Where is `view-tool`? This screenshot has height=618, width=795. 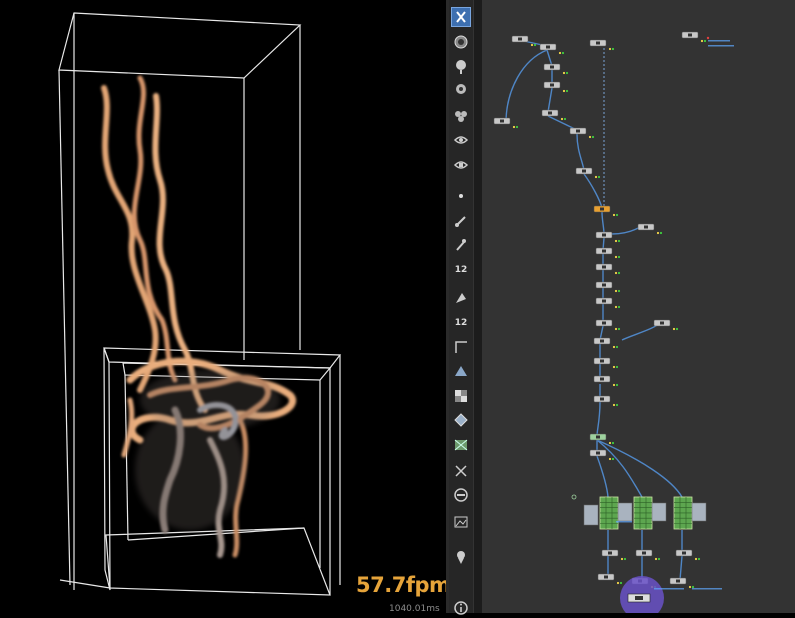
view-tool is located at coordinates (461, 42).